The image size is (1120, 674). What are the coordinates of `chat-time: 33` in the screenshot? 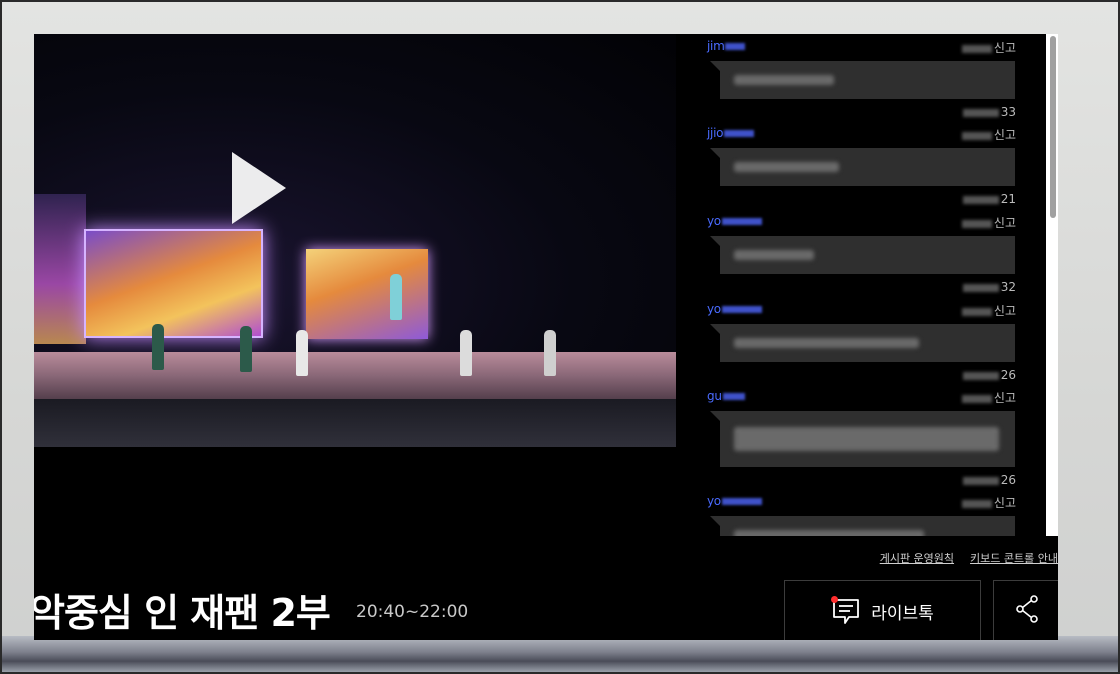 It's located at (989, 112).